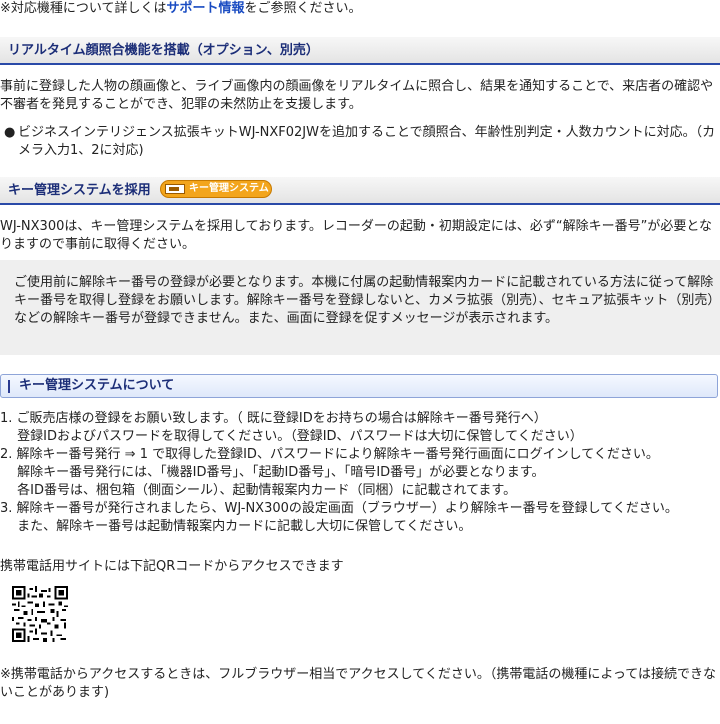 The height and width of the screenshot is (724, 720). Describe the element at coordinates (360, 51) in the screenshot. I see `section-heading-face-matching: リアルタイム顔照合機能を搭載（オプション、別売）` at that location.